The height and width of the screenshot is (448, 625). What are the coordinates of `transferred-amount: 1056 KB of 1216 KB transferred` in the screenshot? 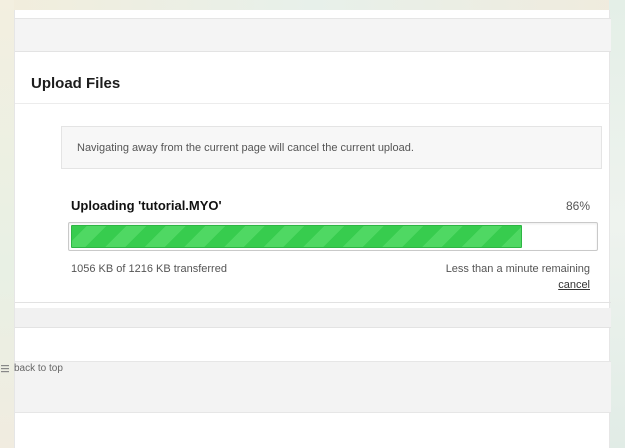 It's located at (149, 269).